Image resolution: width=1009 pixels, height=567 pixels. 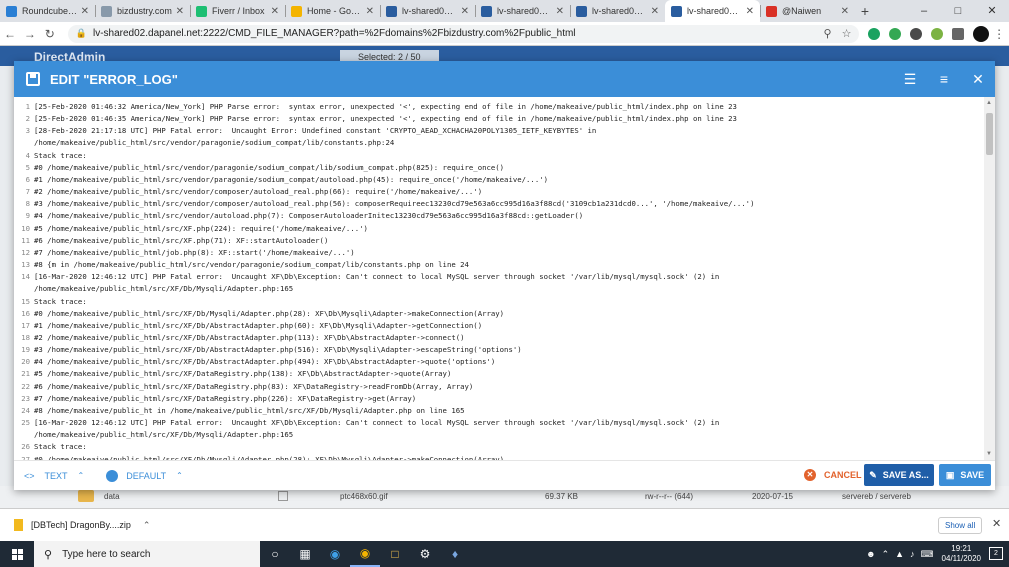 What do you see at coordinates (992, 11) in the screenshot?
I see `close-window-icon: ✕` at bounding box center [992, 11].